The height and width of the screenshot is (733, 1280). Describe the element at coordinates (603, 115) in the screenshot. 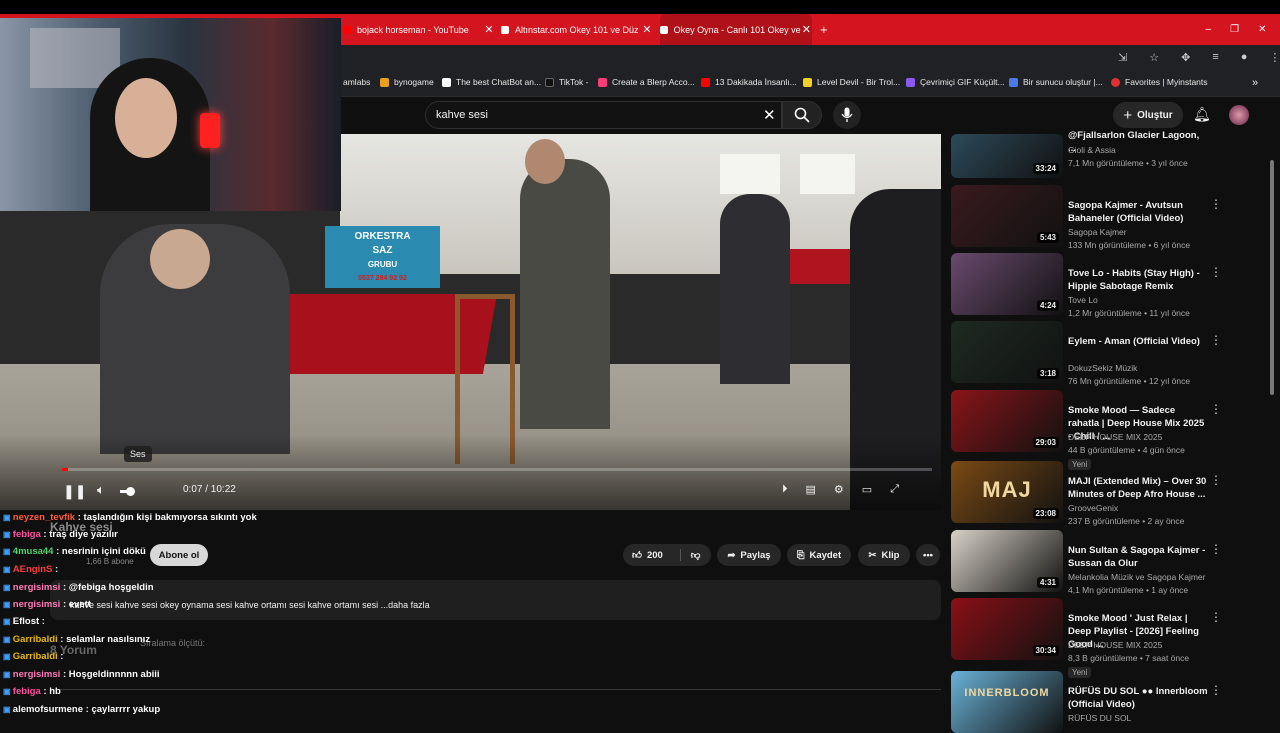

I see `search-input: kahve sesi` at that location.